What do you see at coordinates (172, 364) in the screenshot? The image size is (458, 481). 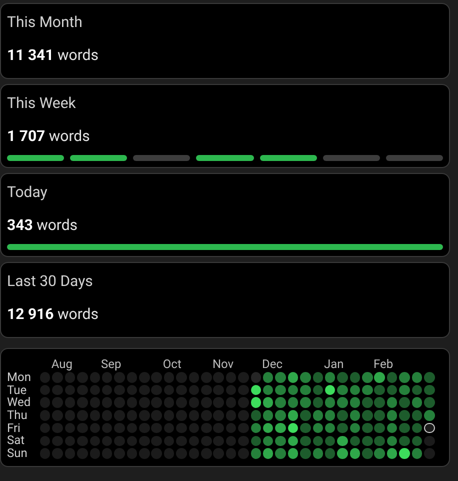 I see `month-label: Oct` at bounding box center [172, 364].